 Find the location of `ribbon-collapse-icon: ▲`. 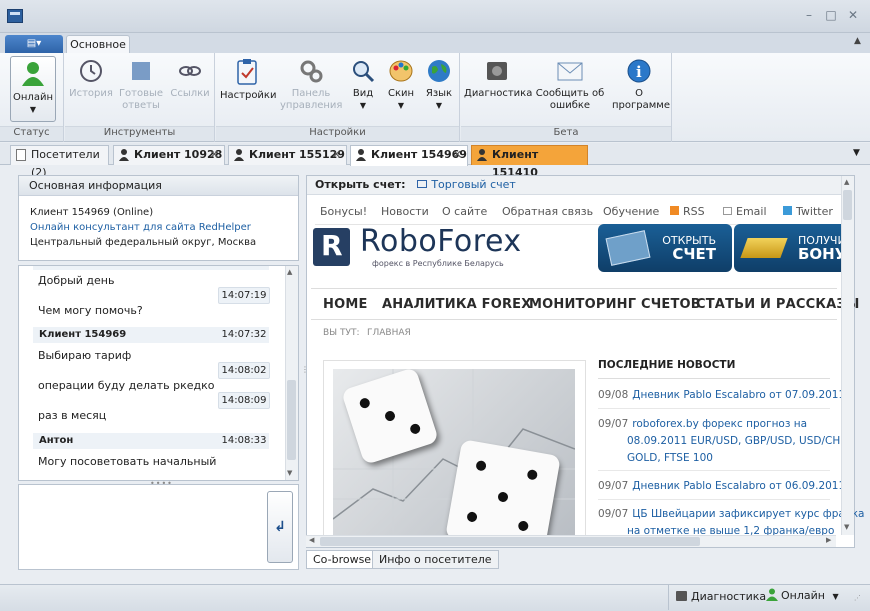

ribbon-collapse-icon: ▲ is located at coordinates (857, 41).